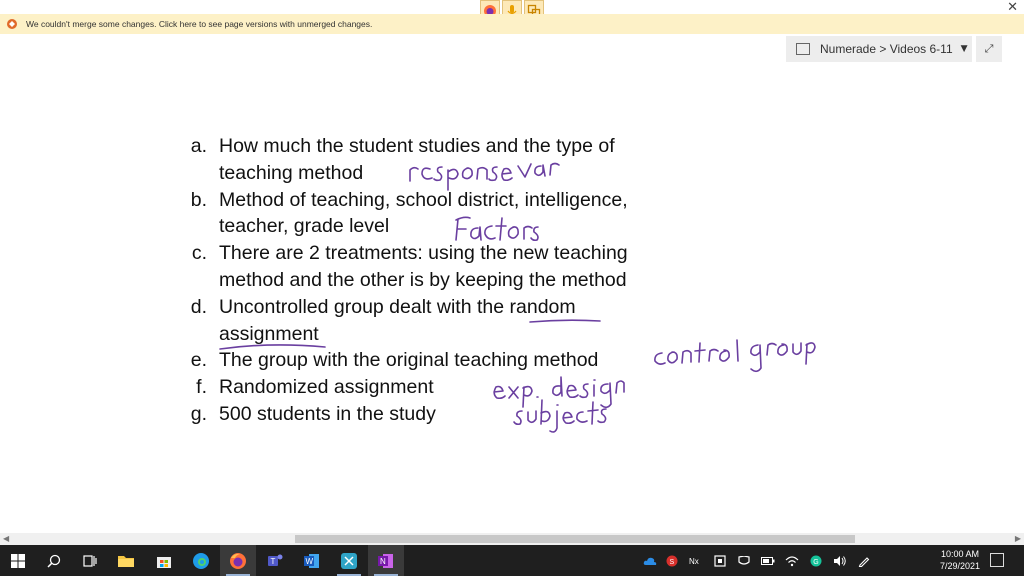 The height and width of the screenshot is (576, 1024). I want to click on notebook-breadcrumb: Numerade > Videos 6-11 ▼, so click(879, 49).